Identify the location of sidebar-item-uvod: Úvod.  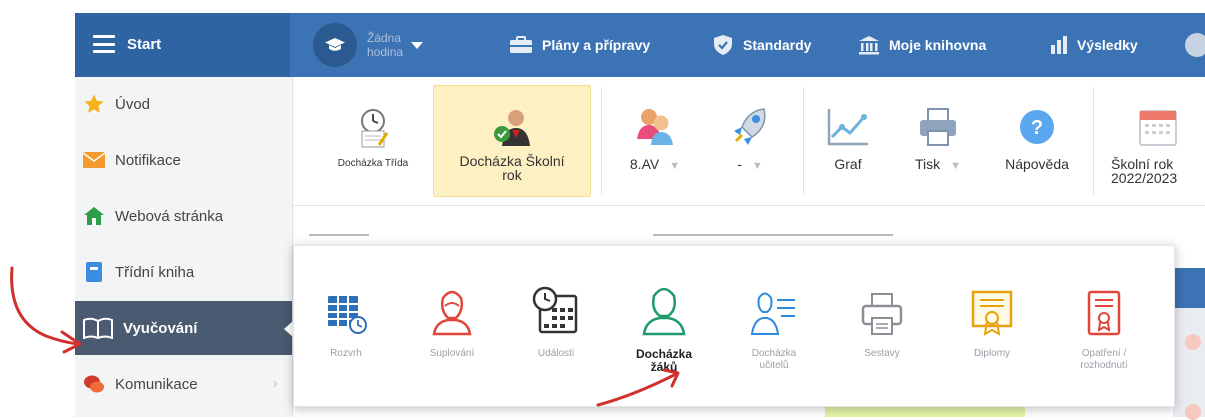
(183, 104).